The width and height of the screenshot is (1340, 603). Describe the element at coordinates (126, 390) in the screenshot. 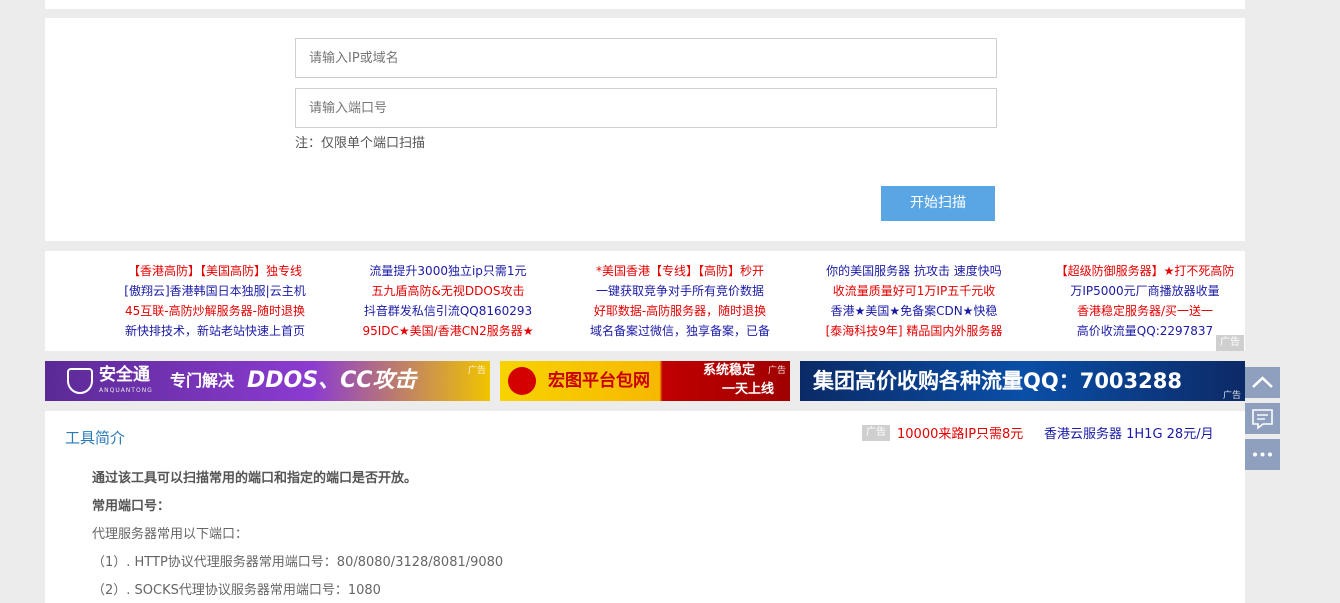

I see `banner-brand-sub: ANQUANTONG` at that location.